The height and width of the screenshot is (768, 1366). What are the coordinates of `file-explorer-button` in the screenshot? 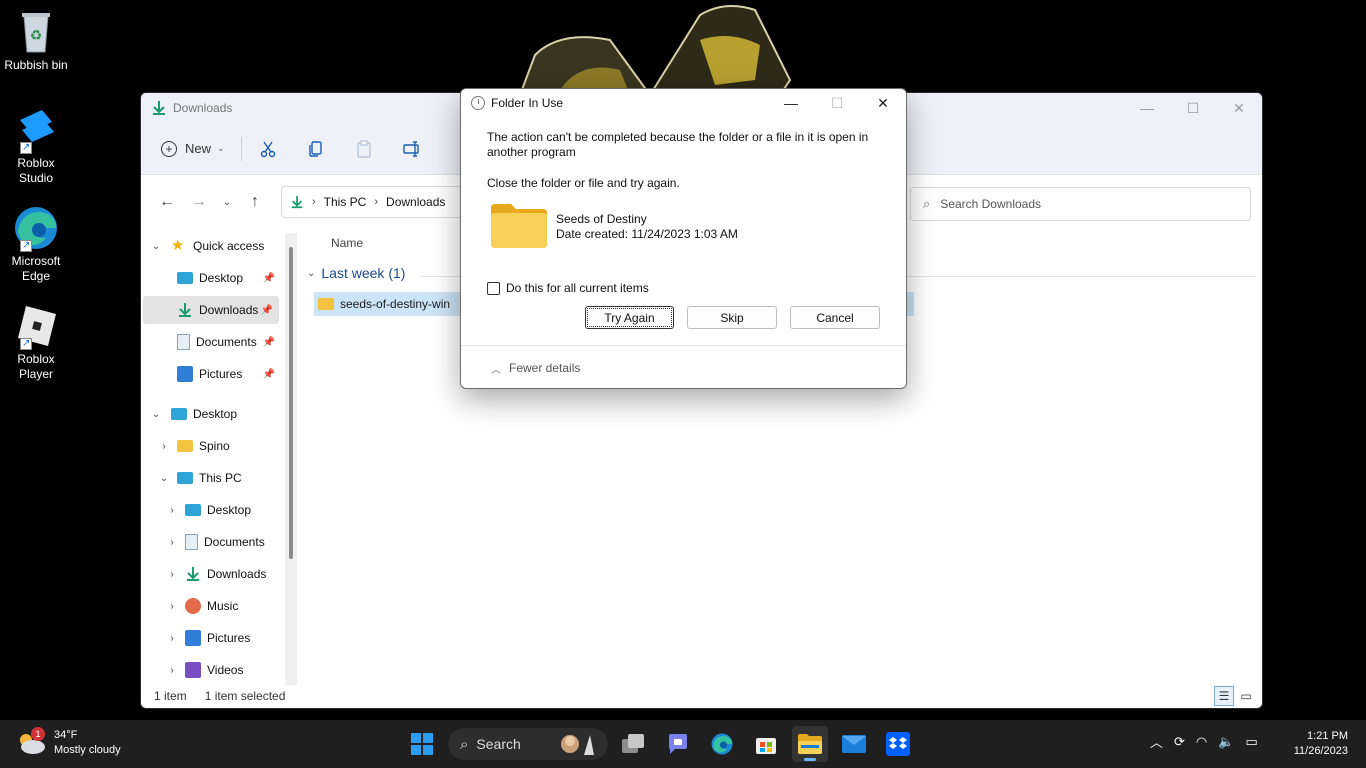 It's located at (810, 744).